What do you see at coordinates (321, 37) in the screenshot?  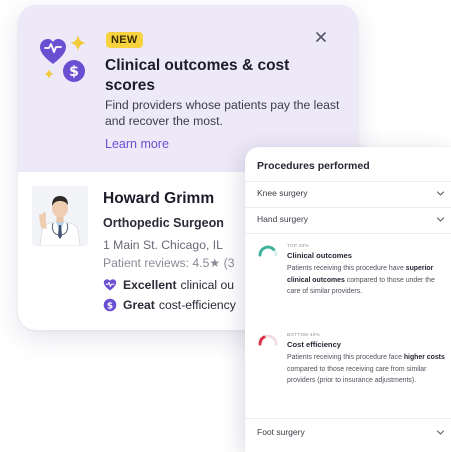 I see `close-icon` at bounding box center [321, 37].